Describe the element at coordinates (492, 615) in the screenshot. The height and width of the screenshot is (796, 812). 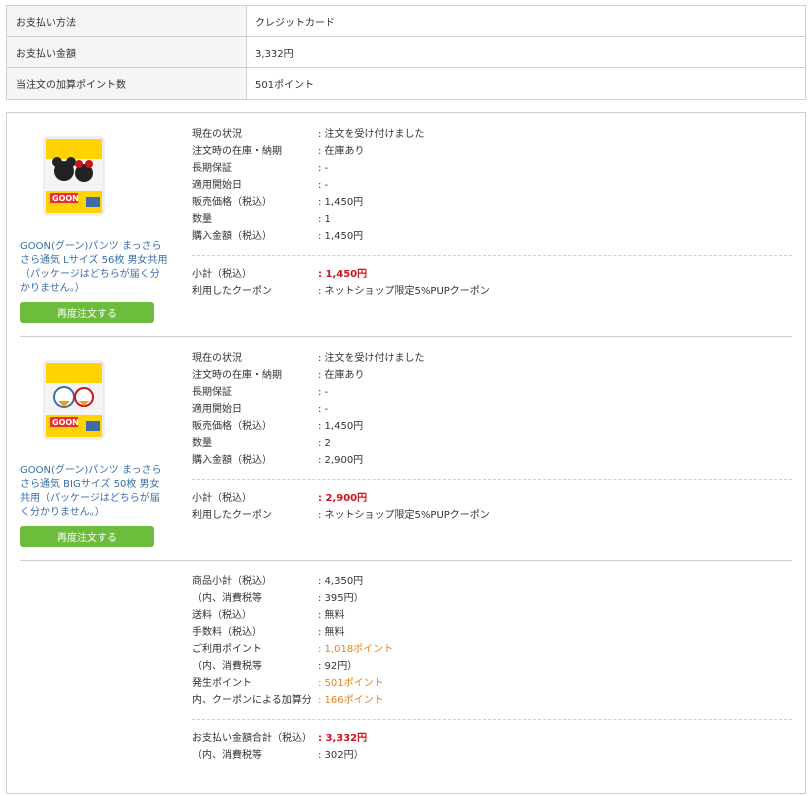
I see `summary-row: 送料（税込） : 無料` at that location.